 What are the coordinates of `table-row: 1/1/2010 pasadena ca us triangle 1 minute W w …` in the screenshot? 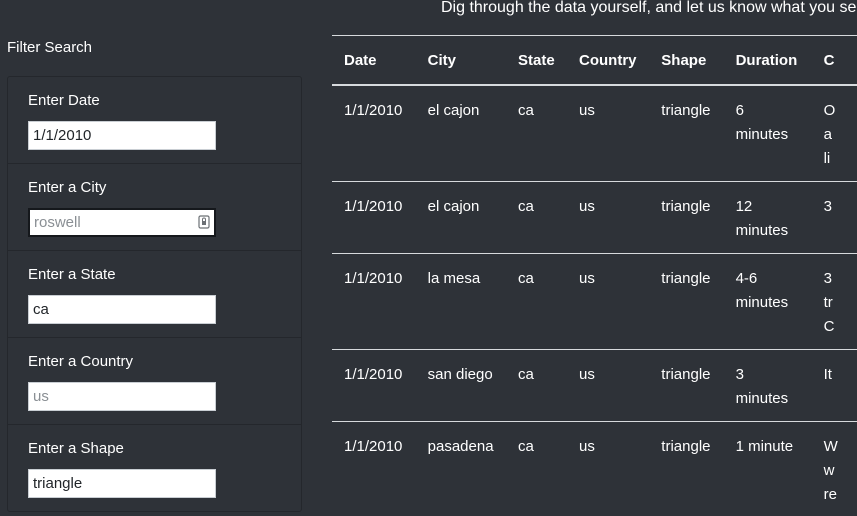 It's located at (594, 468).